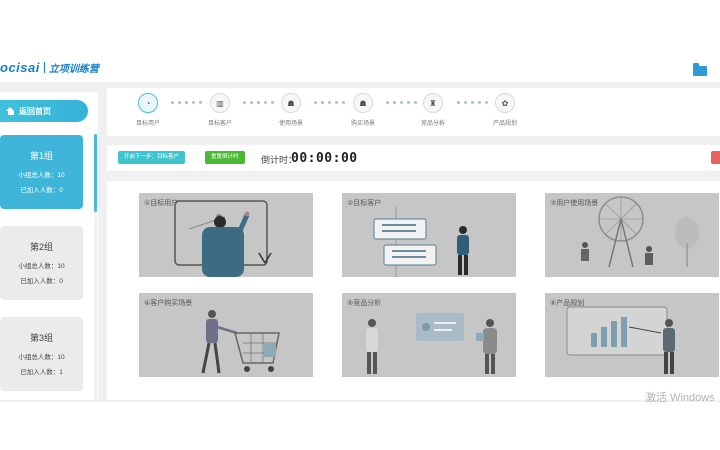 Image resolution: width=720 pixels, height=450 pixels. What do you see at coordinates (225, 157) in the screenshot?
I see `reset-timer-button: 重置倒计时` at bounding box center [225, 157].